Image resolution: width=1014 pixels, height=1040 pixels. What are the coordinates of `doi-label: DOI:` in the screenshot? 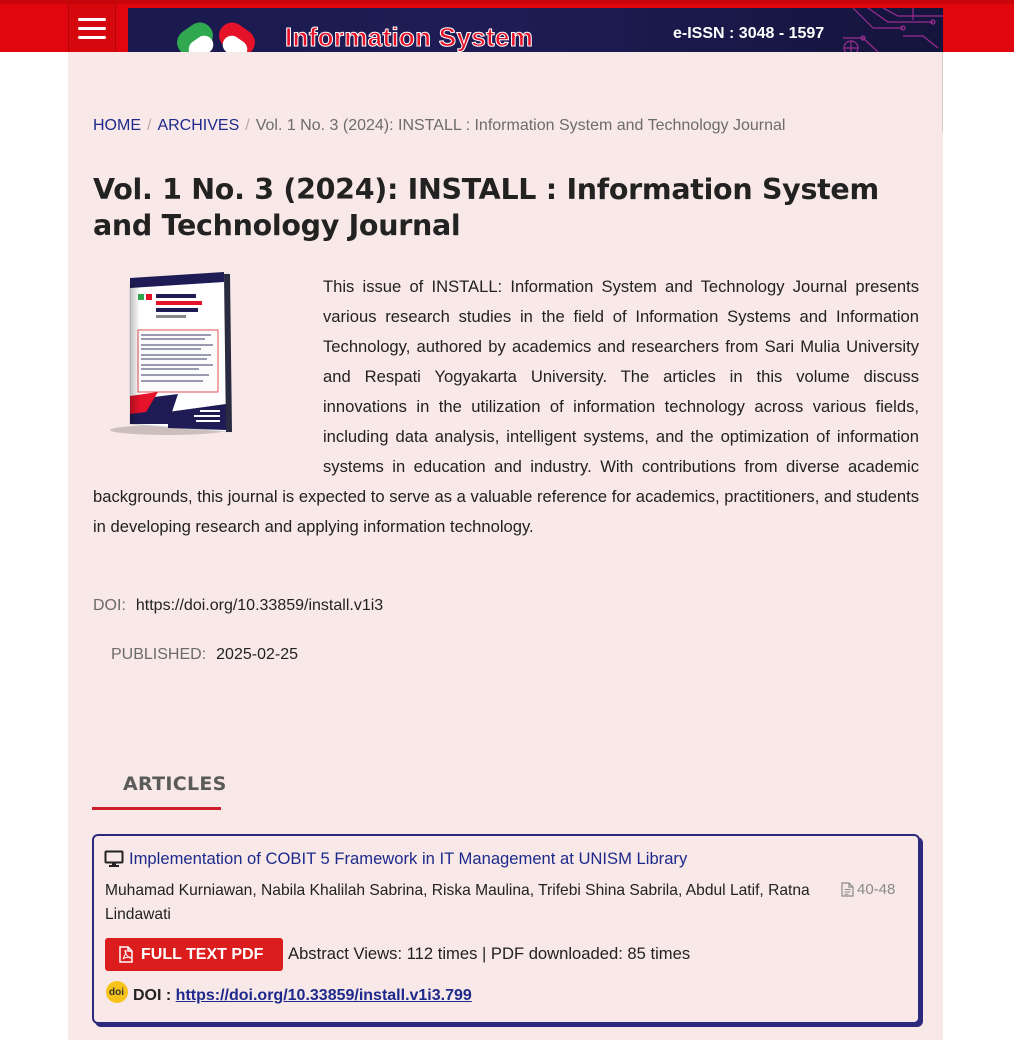 It's located at (109, 605).